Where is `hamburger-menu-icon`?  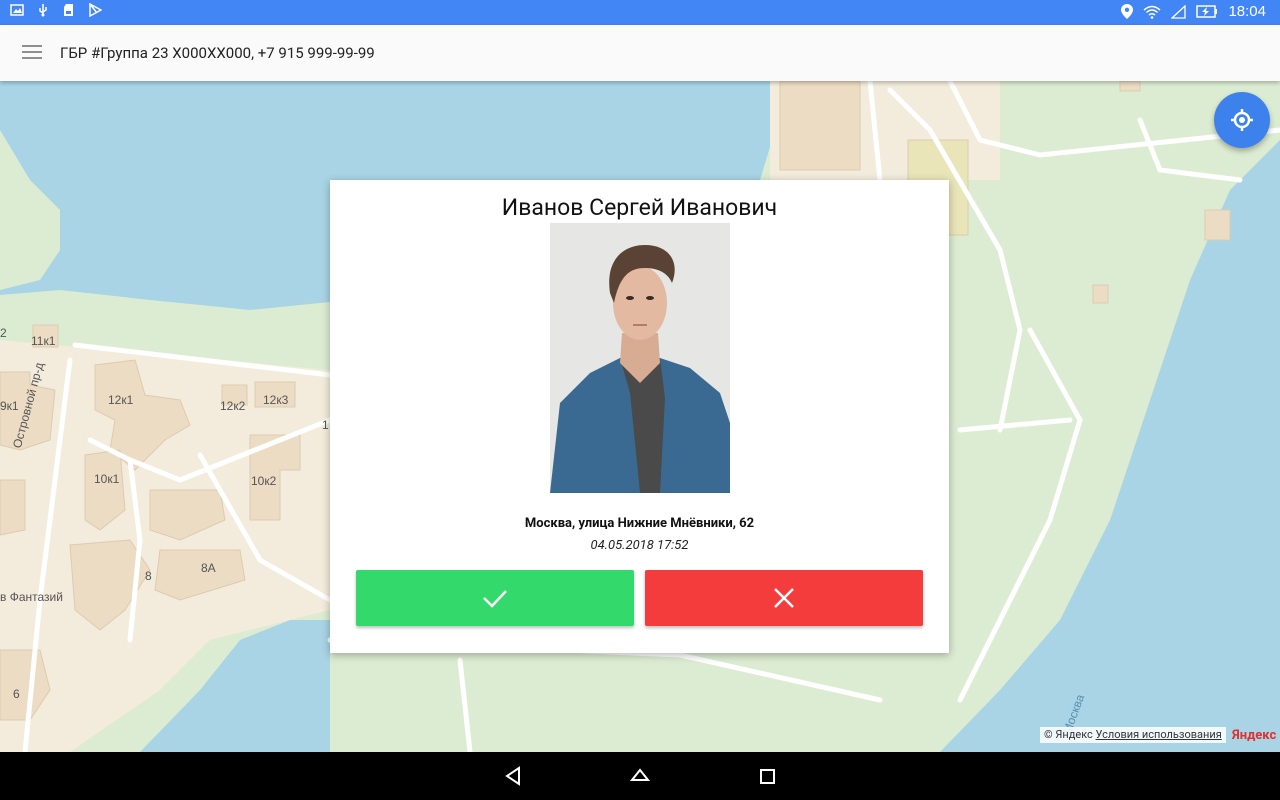 hamburger-menu-icon is located at coordinates (32, 52).